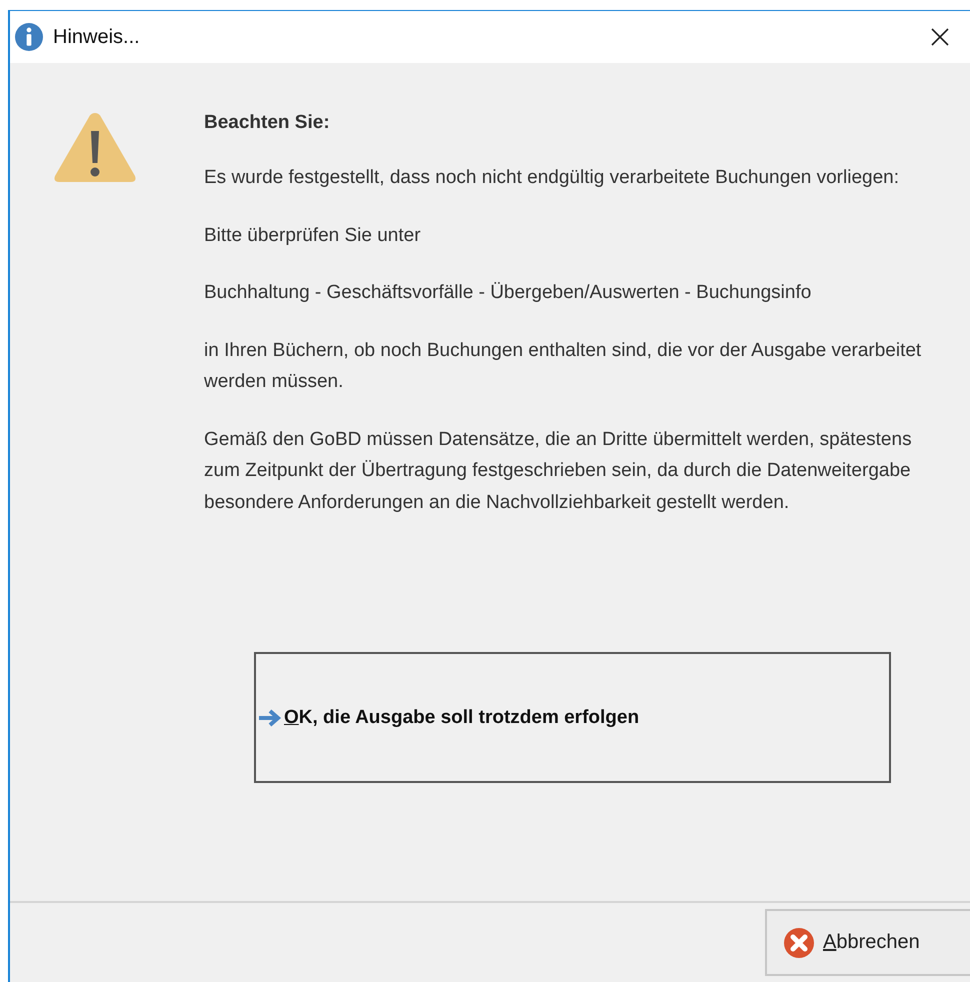  Describe the element at coordinates (558, 471) in the screenshot. I see `message-paragraph: Gemäß den GoBD müssen Datensätze, die an Dritte übermittelt werden, spätestens zum Zeitpunkt der Übertragung festgeschrieben sein, da durch die Datenweitergabe besondere Anforderungen an die Nachvollziehbarkeit gestellt werden.` at that location.